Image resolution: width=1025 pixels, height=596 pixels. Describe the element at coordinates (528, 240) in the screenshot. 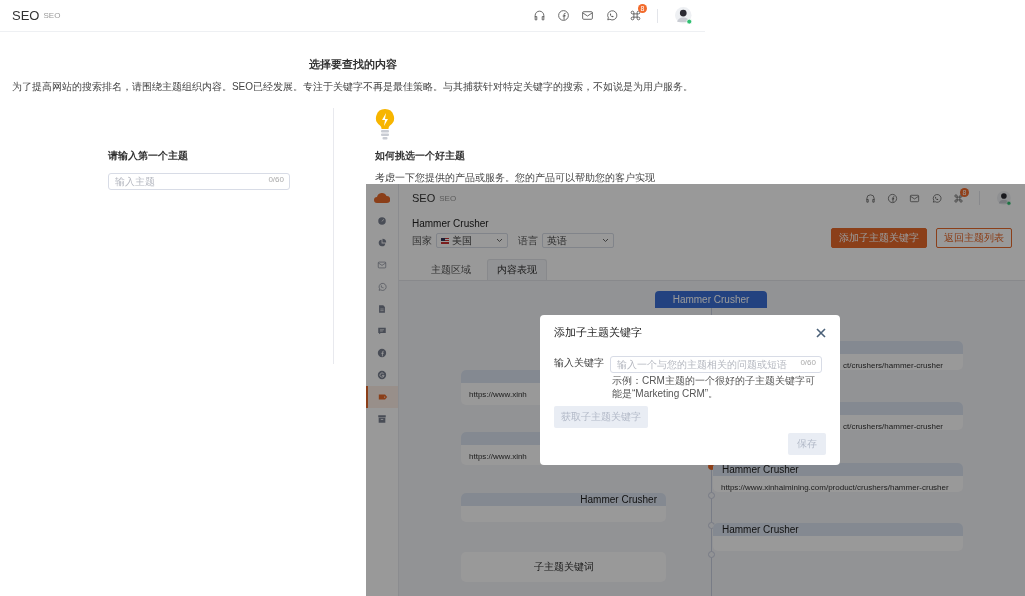

I see `filter-label: 语言` at that location.